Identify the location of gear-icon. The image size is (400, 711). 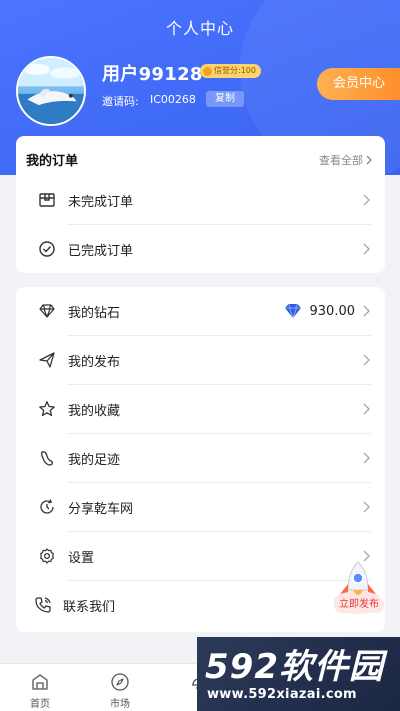
(47, 556).